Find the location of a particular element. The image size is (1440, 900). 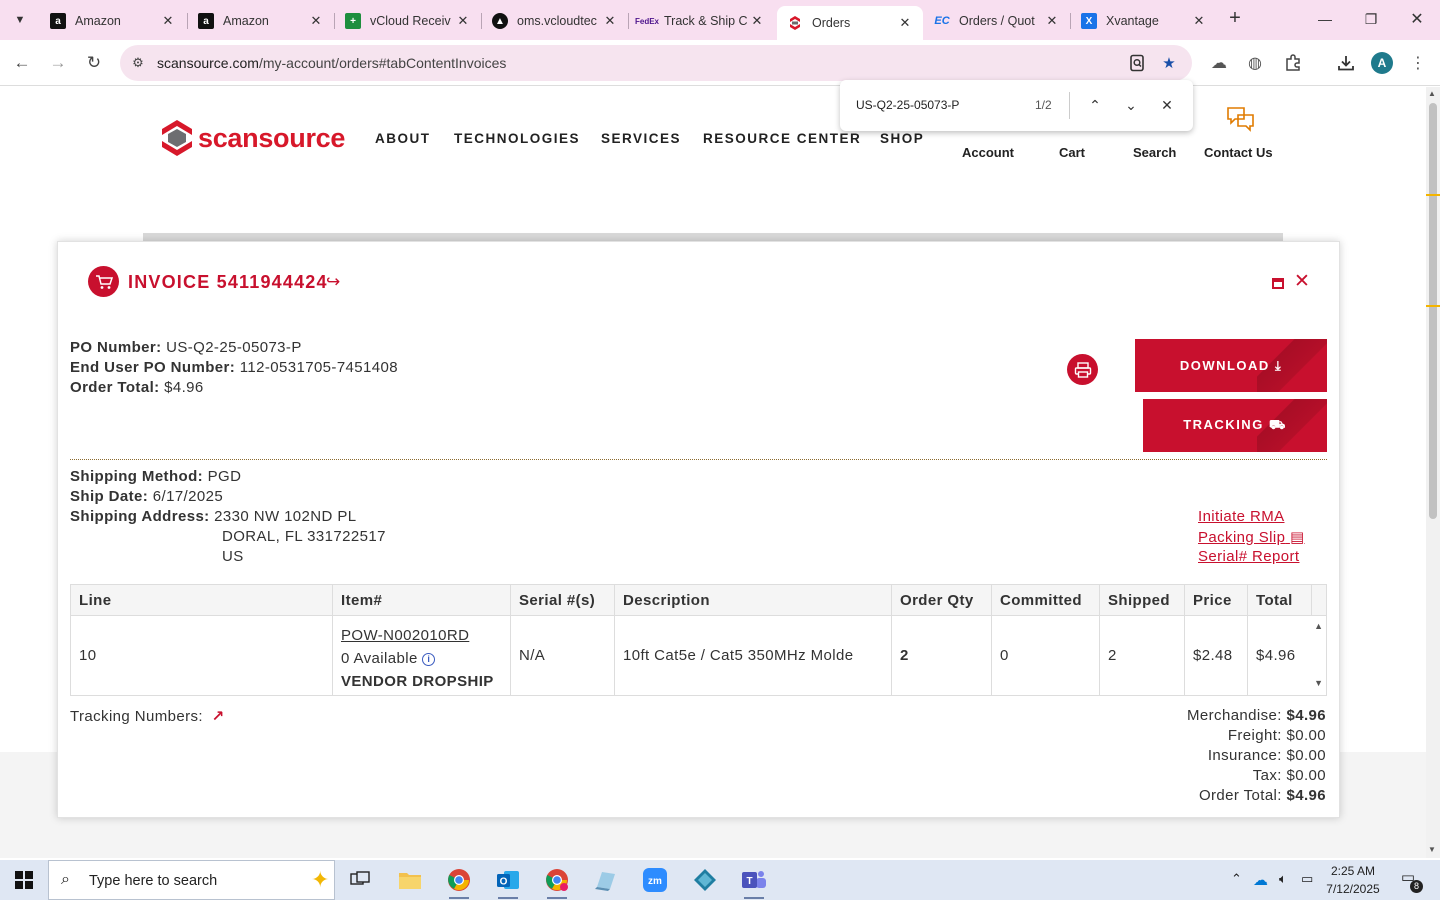

extensions-puzzle-icon is located at coordinates (1293, 63).